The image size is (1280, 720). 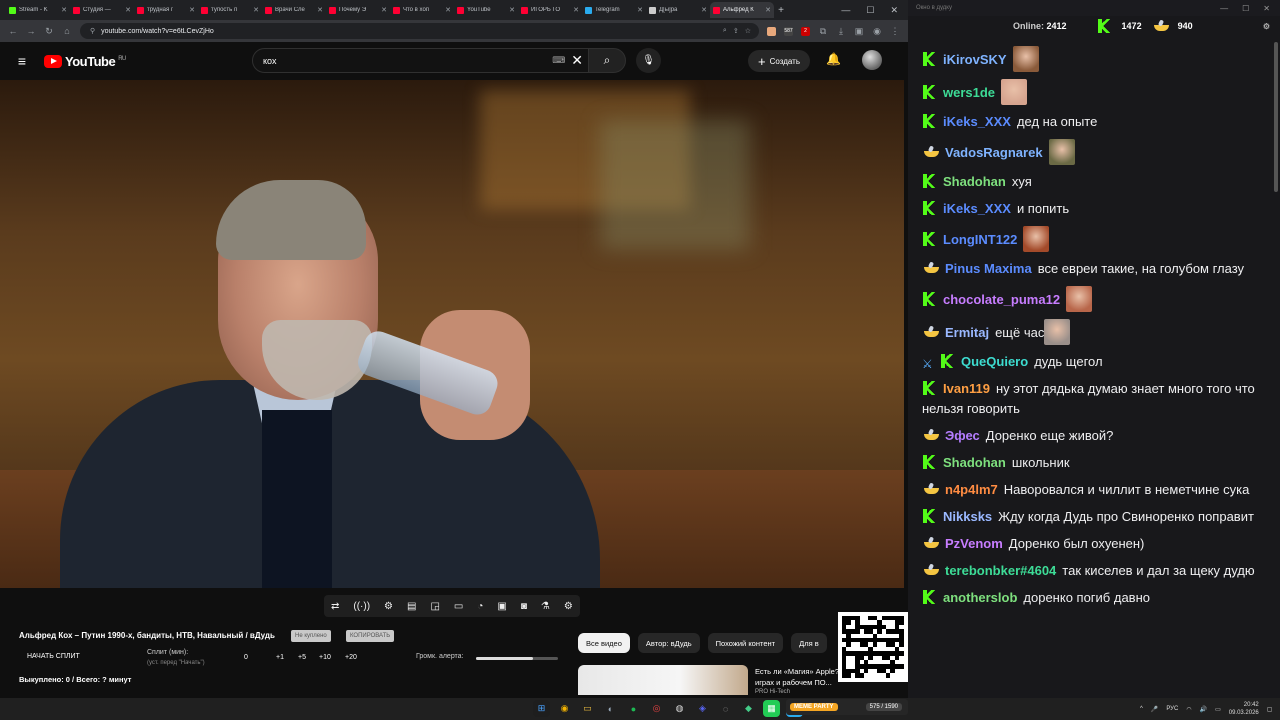 I want to click on browser-tab: ИГОРЬ ГО ✕, so click(x=550, y=10).